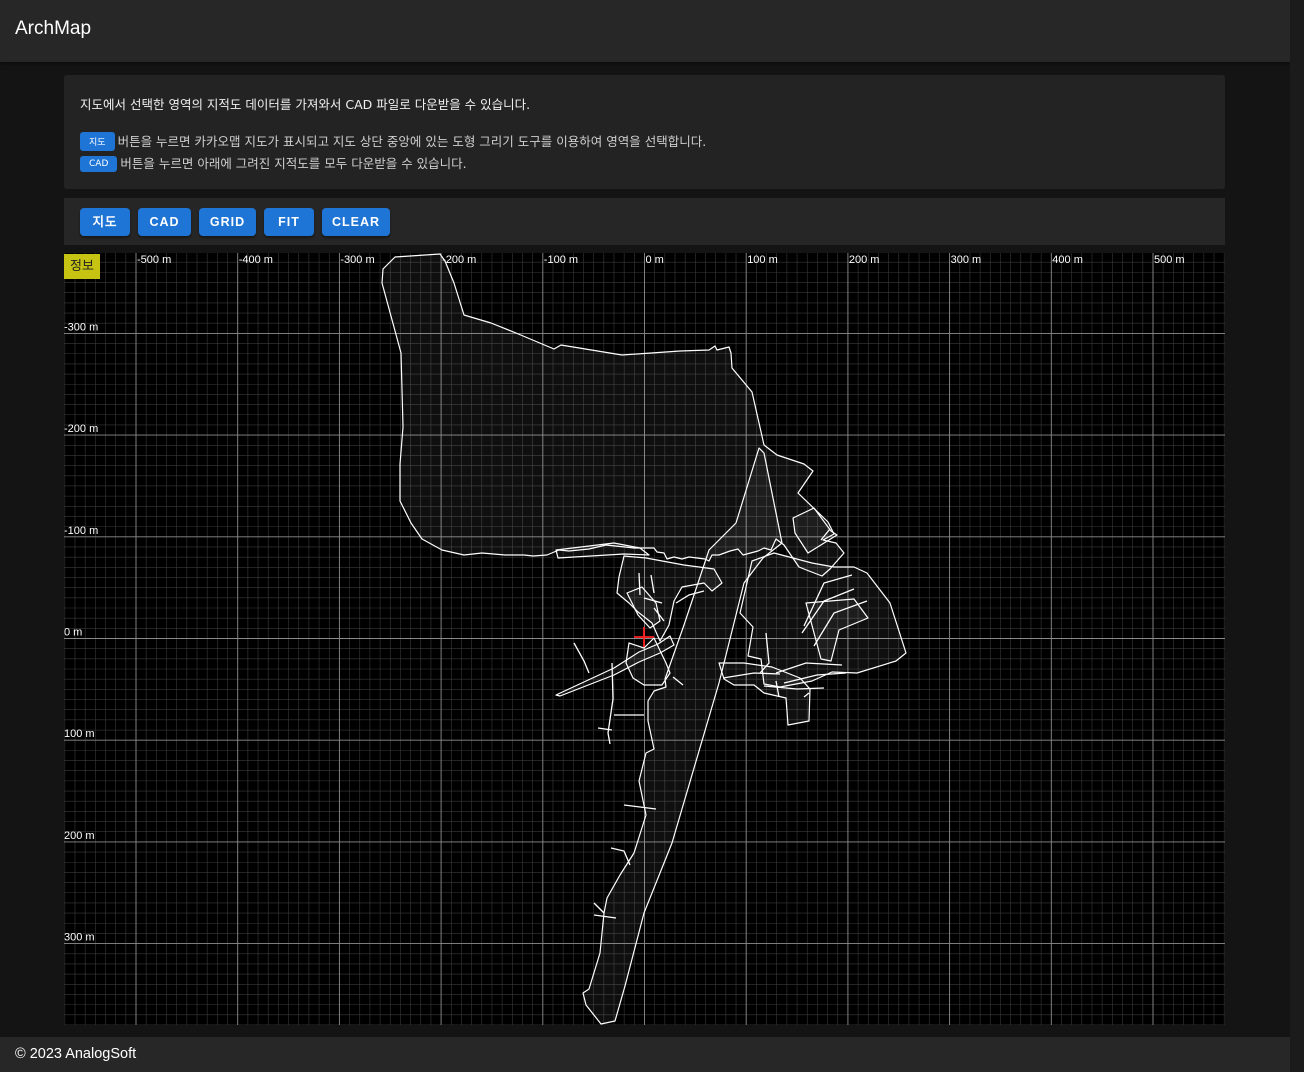 The height and width of the screenshot is (1072, 1304). I want to click on fit-button: FIT, so click(289, 222).